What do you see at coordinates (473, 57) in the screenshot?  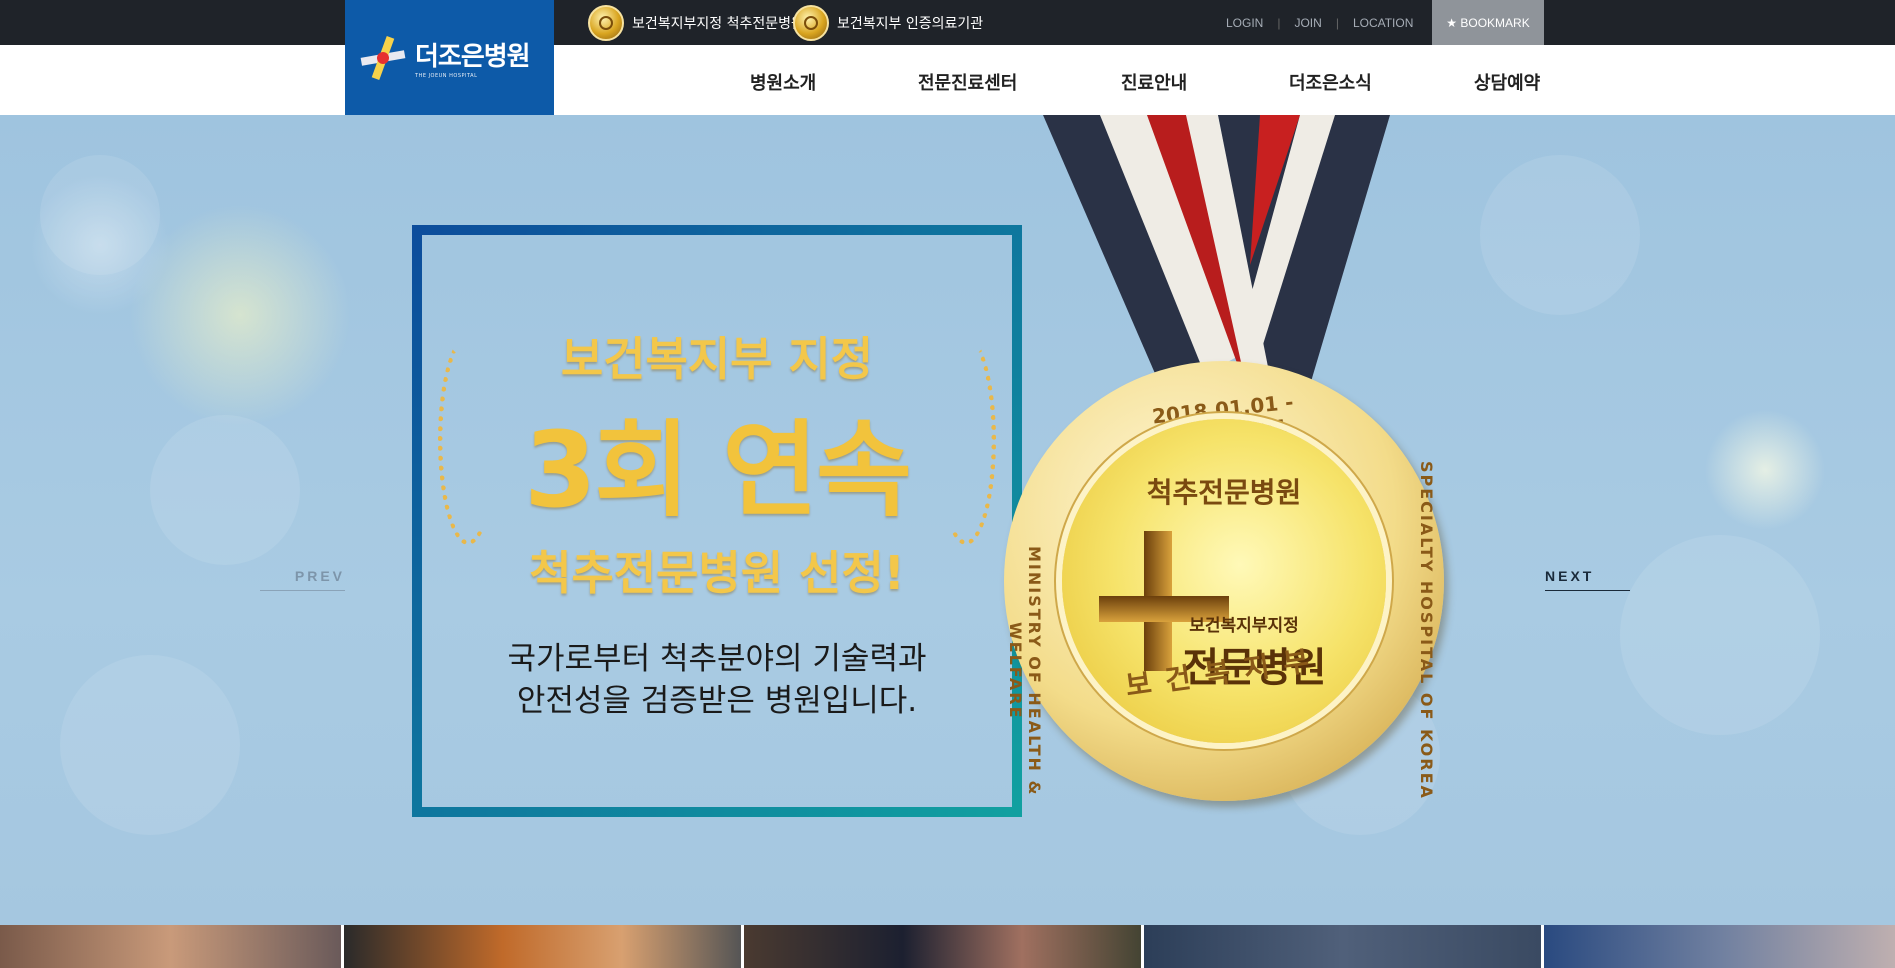 I see `logo-name: 더조은병원` at bounding box center [473, 57].